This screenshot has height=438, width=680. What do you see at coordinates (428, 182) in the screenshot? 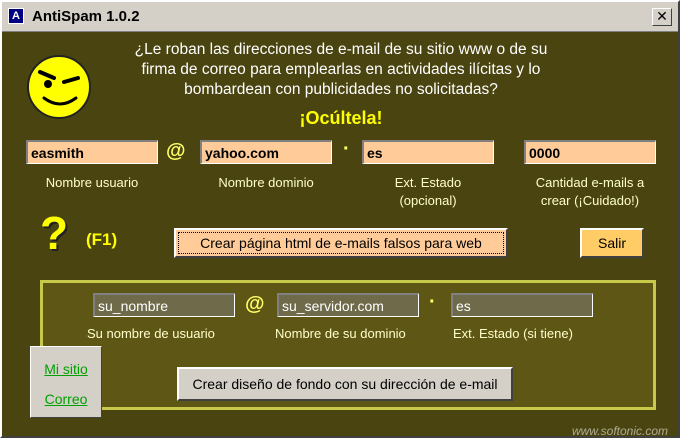
I see `ext-label-line-1: Ext. Estado` at bounding box center [428, 182].